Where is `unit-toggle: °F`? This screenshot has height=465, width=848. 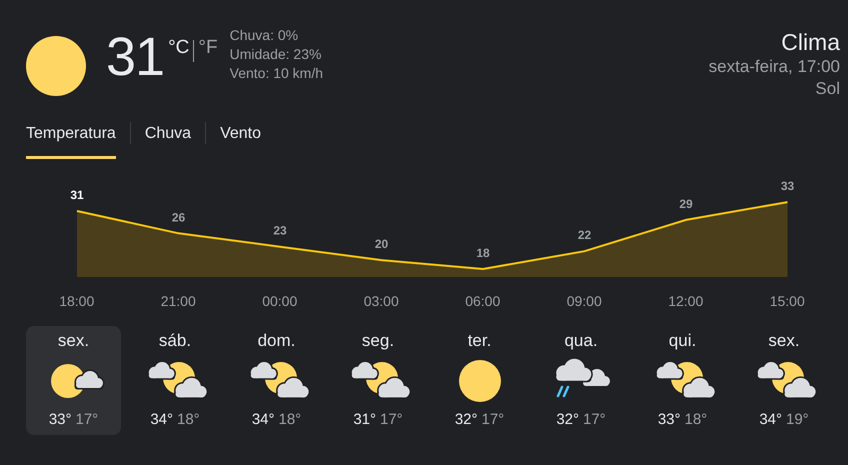 unit-toggle: °F is located at coordinates (208, 47).